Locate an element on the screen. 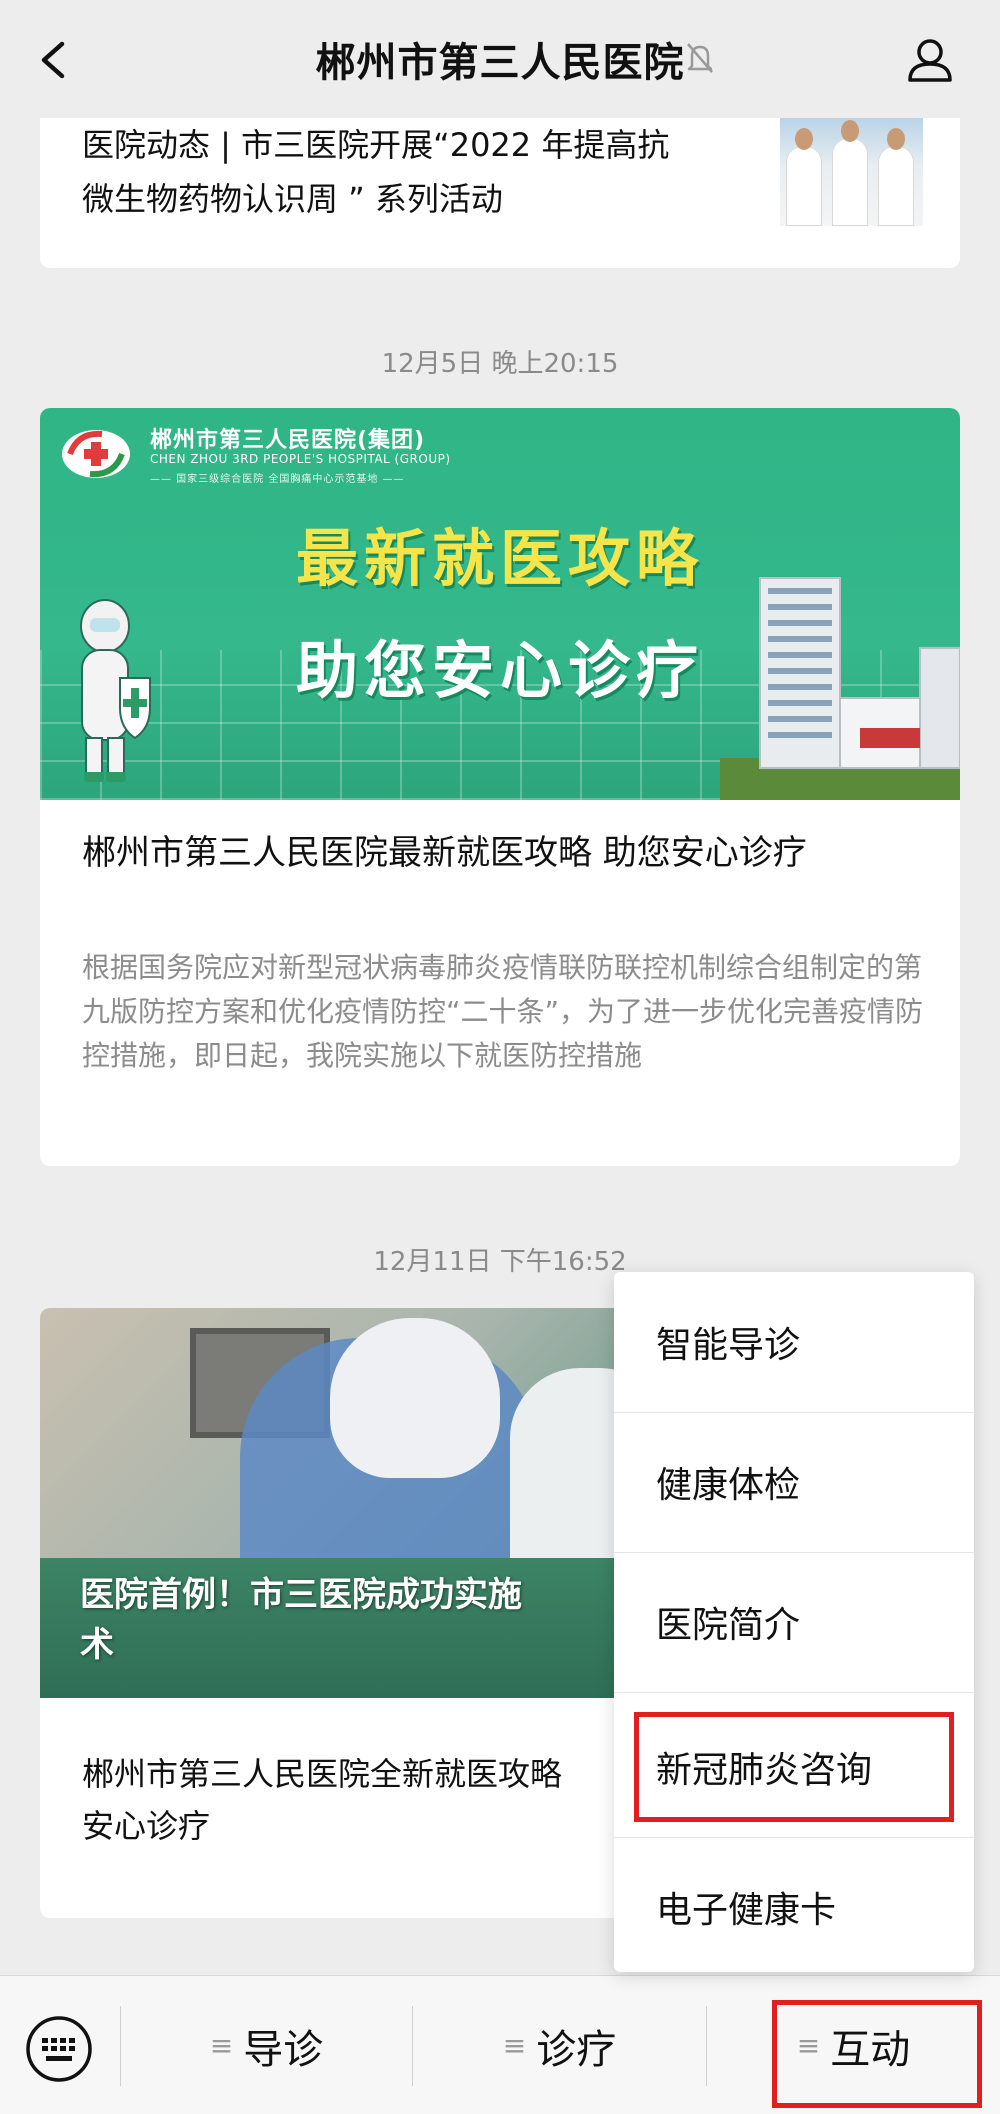 This screenshot has height=2114, width=1000. hospital-logo-english: CHEN ZHOU 3RD PEOPLE'S HOSPITAL (GROUP) is located at coordinates (300, 459).